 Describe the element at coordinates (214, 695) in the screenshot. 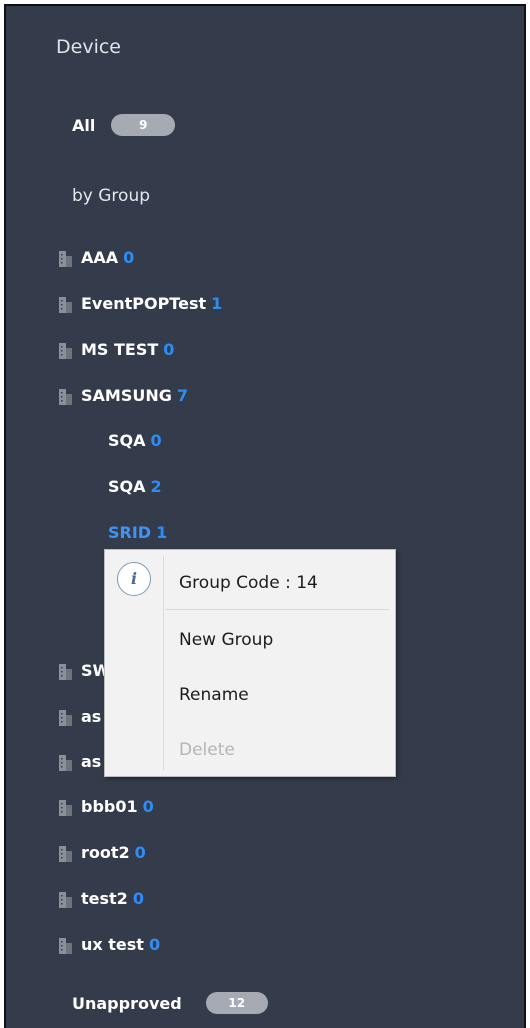

I see `rename-menu-item: Rename` at that location.